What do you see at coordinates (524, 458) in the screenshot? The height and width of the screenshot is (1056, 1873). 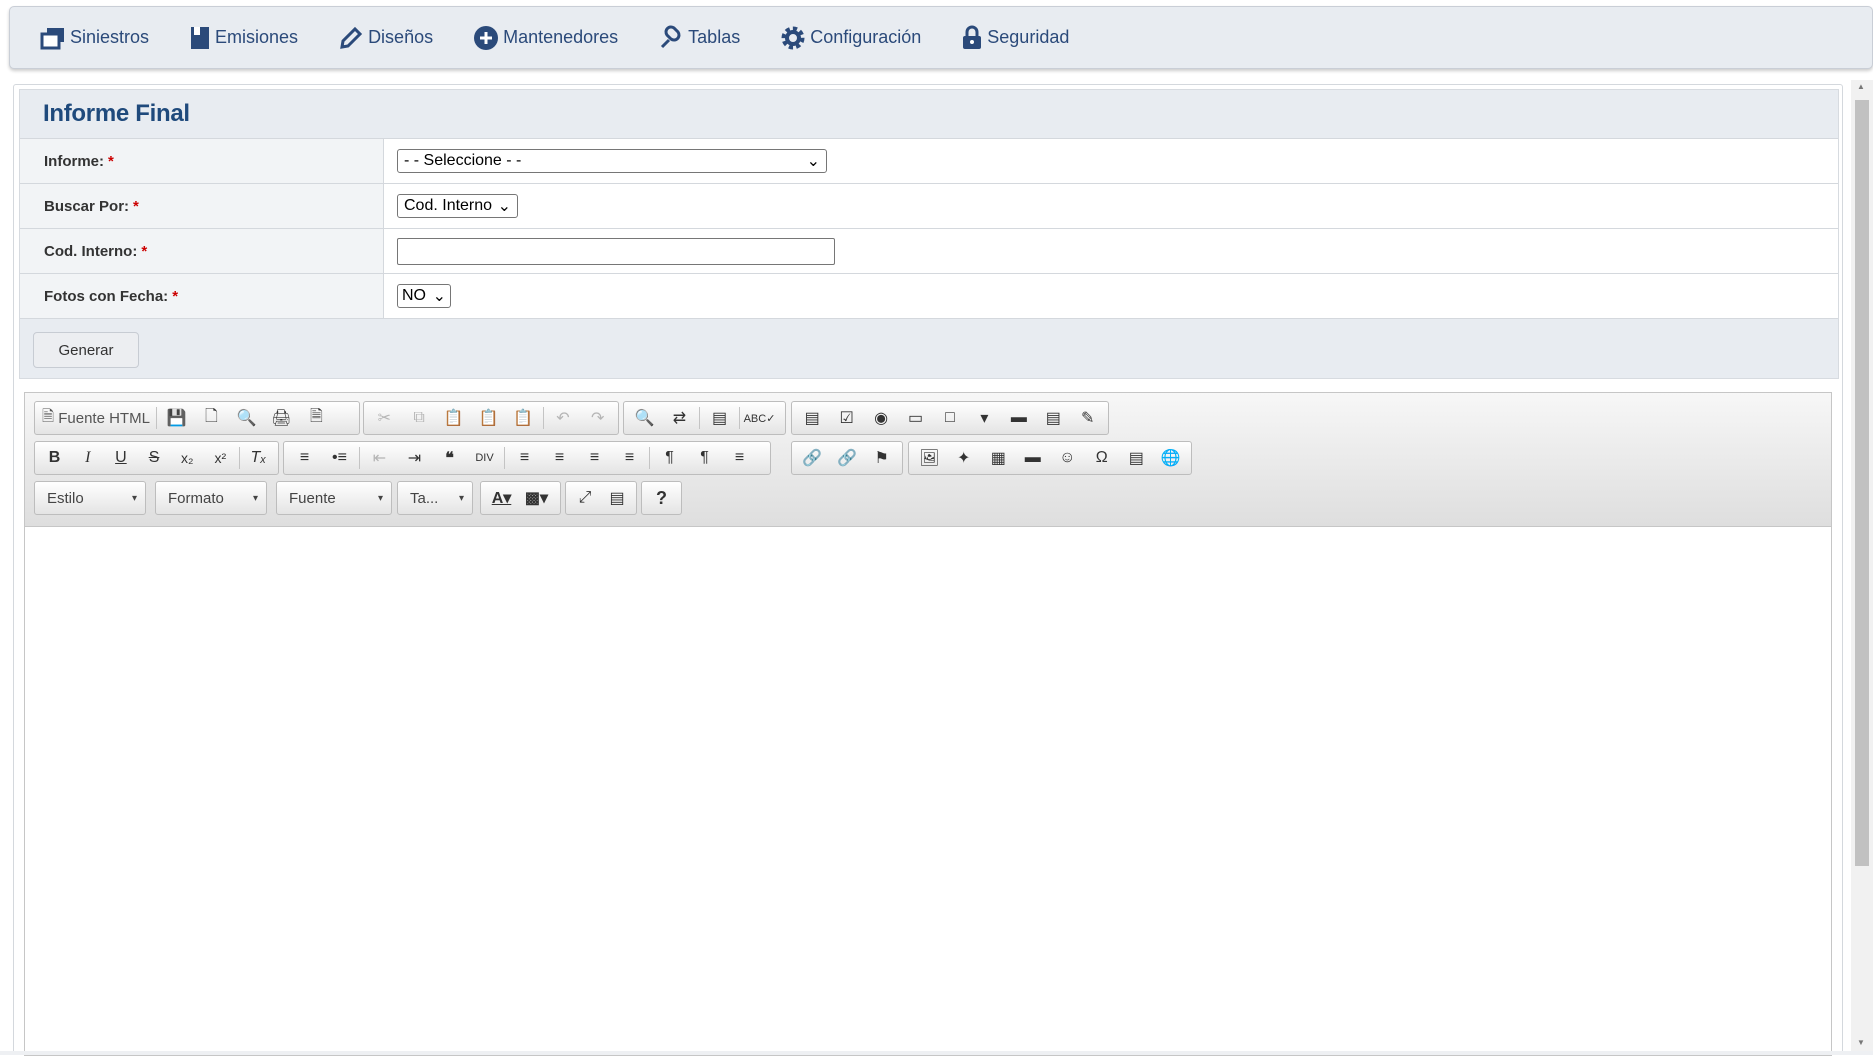 I see `align-left-icon: ≡` at bounding box center [524, 458].